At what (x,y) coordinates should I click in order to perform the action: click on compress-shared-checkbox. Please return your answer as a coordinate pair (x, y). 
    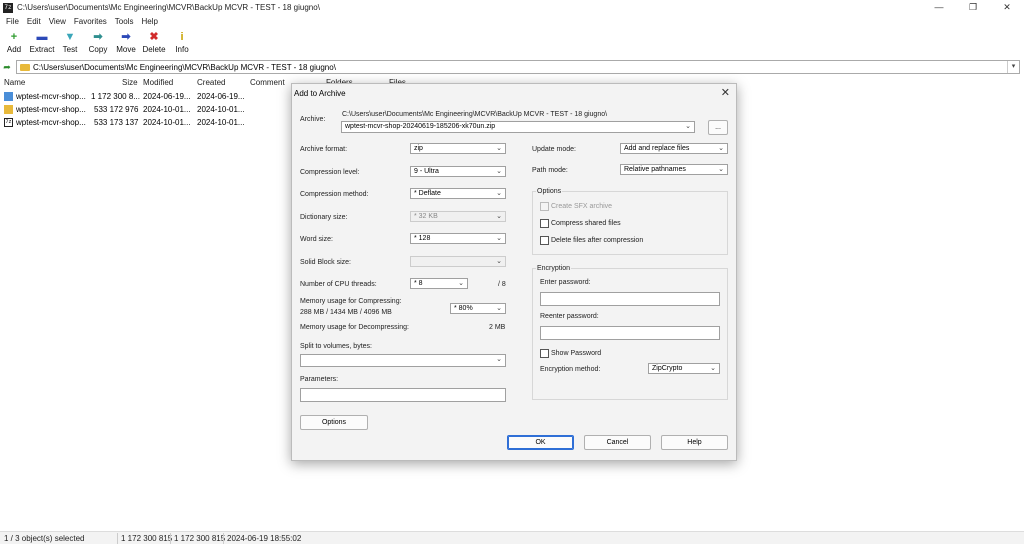
    Looking at the image, I should click on (544, 223).